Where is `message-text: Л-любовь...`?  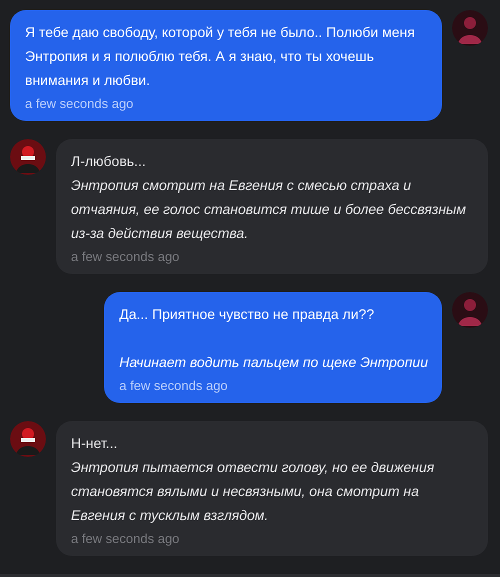
message-text: Л-любовь... is located at coordinates (109, 161).